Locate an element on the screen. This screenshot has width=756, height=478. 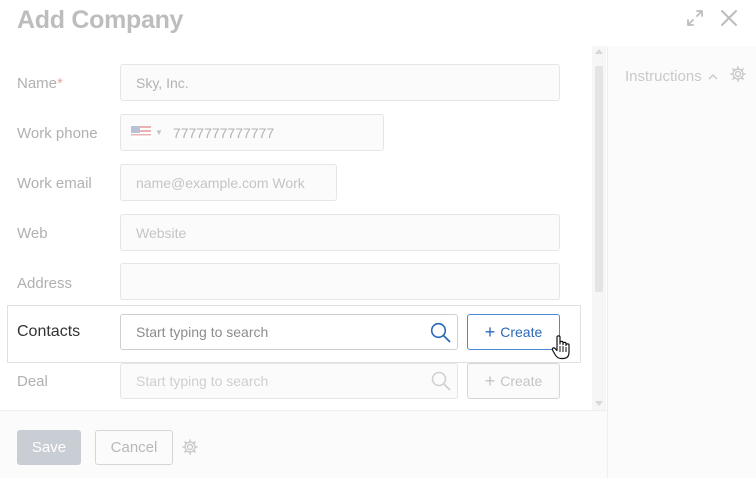
close-icon is located at coordinates (729, 18).